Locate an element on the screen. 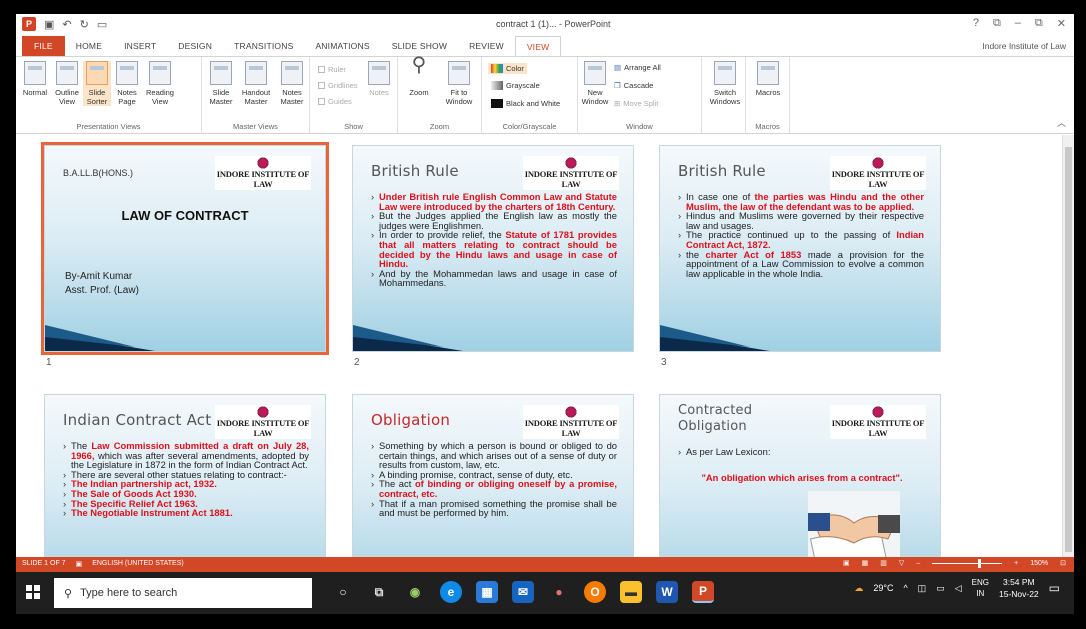 The width and height of the screenshot is (1086, 629). vertical-scrollbar is located at coordinates (1068, 346).